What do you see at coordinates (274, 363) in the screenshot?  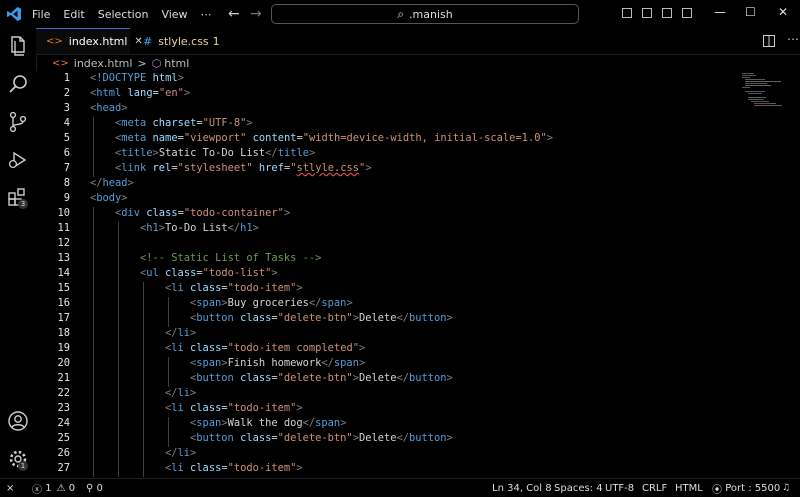 I see `code-token: Finish homework` at bounding box center [274, 363].